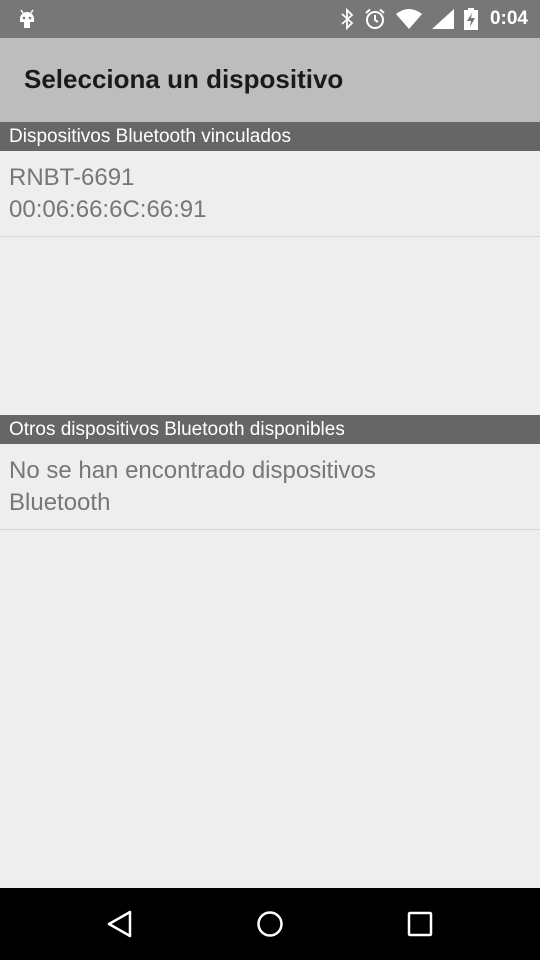 This screenshot has width=540, height=960. What do you see at coordinates (270, 19) in the screenshot?
I see `status-bar: 0:04` at bounding box center [270, 19].